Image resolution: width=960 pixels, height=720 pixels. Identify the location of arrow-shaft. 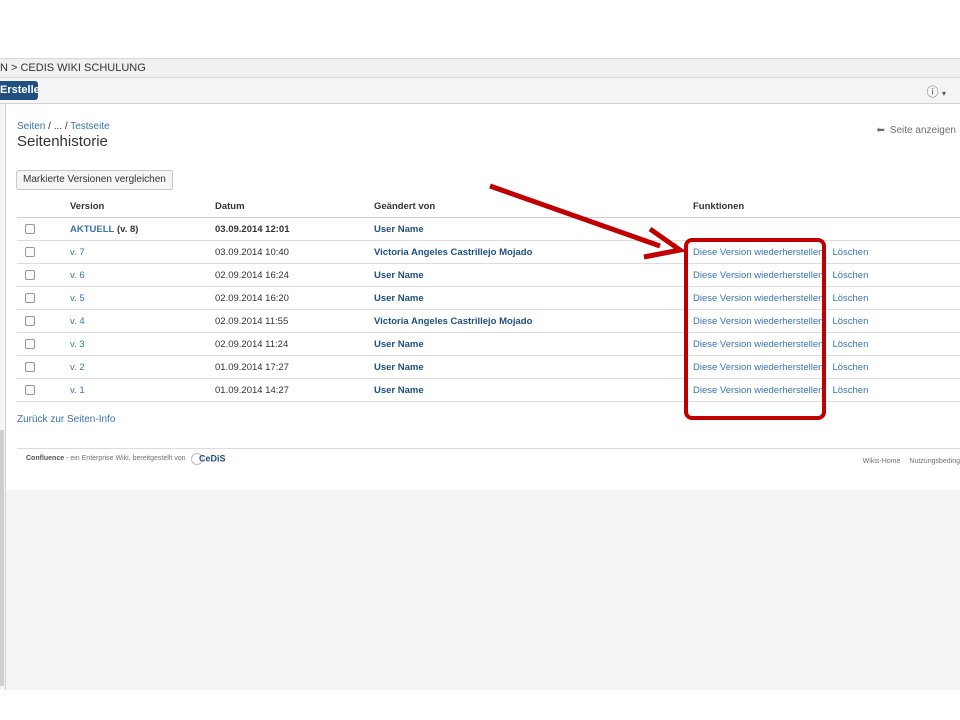
(575, 216).